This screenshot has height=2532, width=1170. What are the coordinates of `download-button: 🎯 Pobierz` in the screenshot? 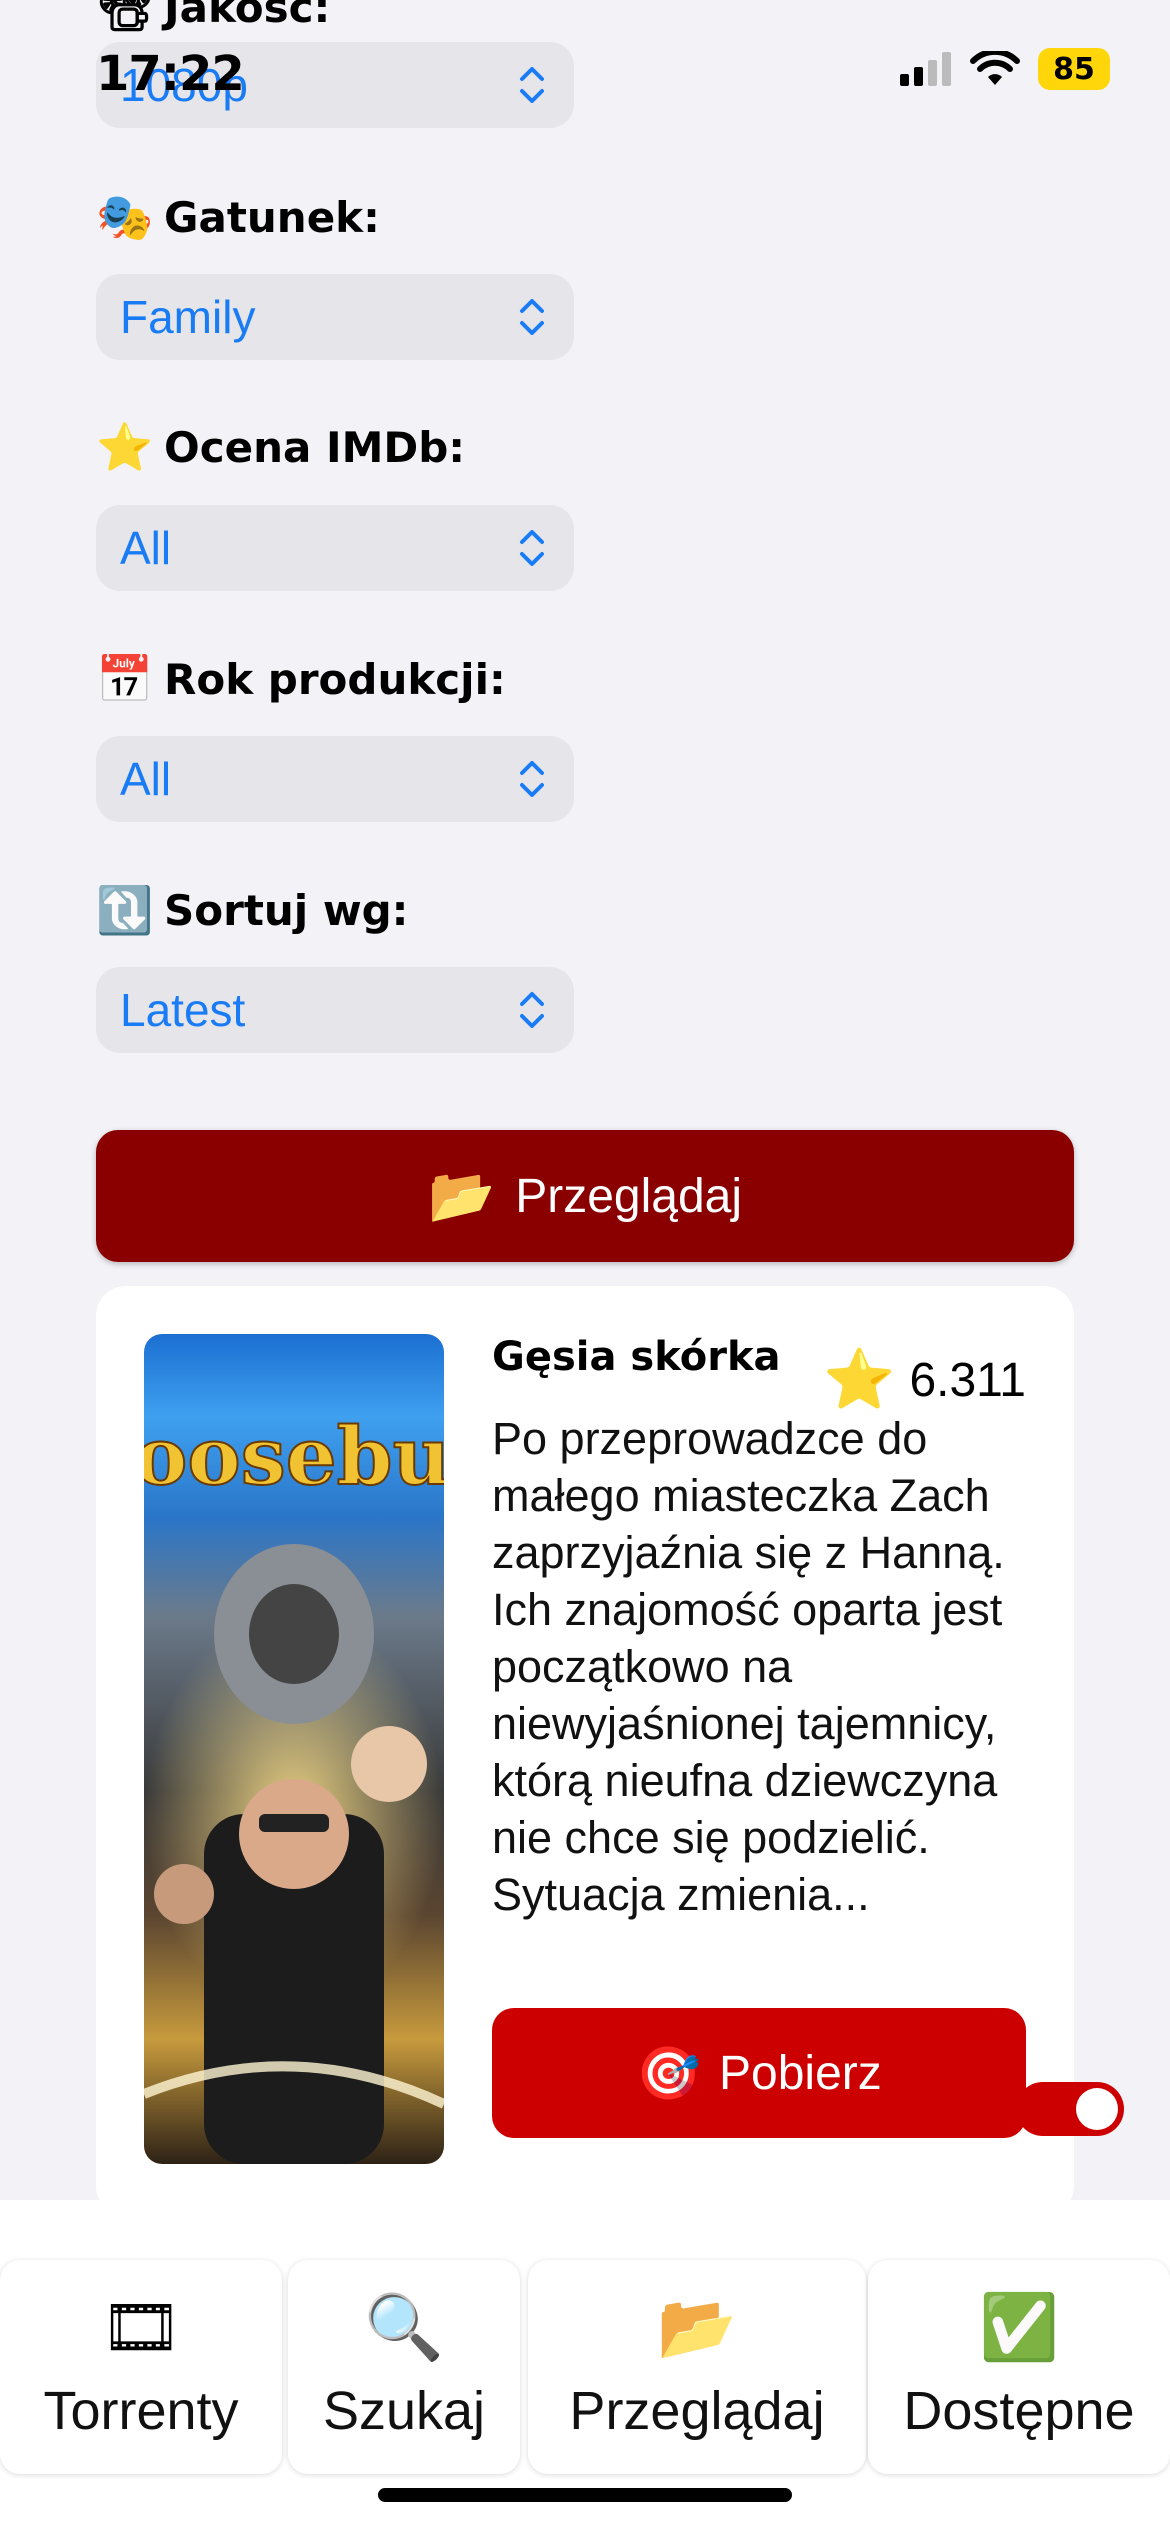 It's located at (759, 2073).